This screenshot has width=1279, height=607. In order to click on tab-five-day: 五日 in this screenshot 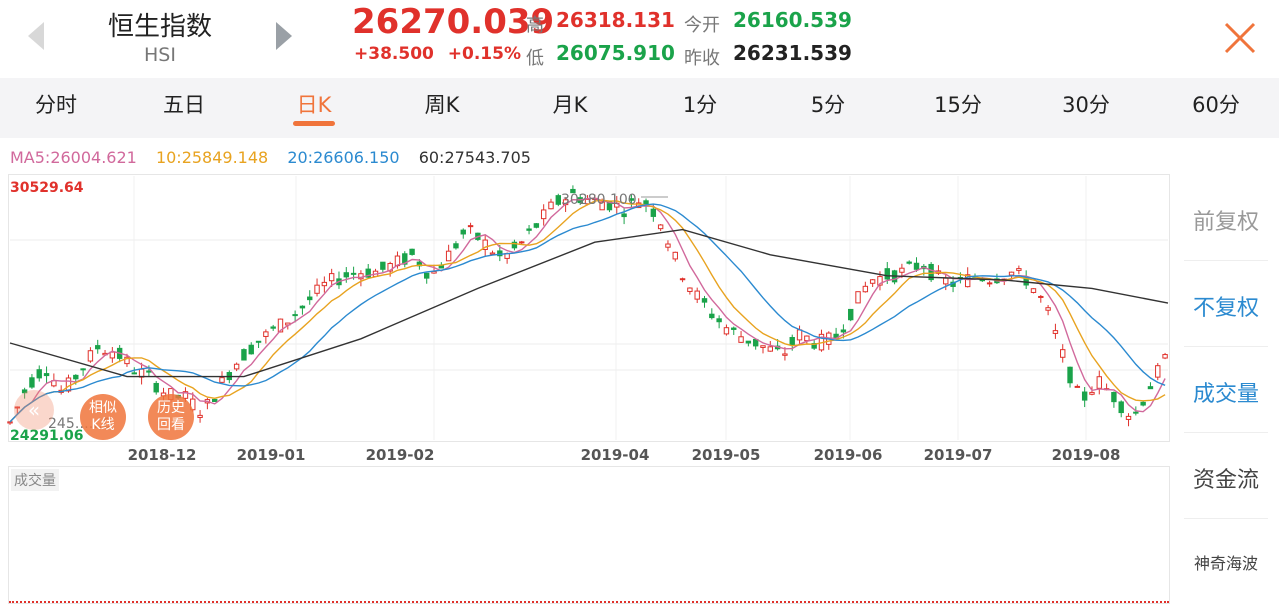, I will do `click(184, 108)`.